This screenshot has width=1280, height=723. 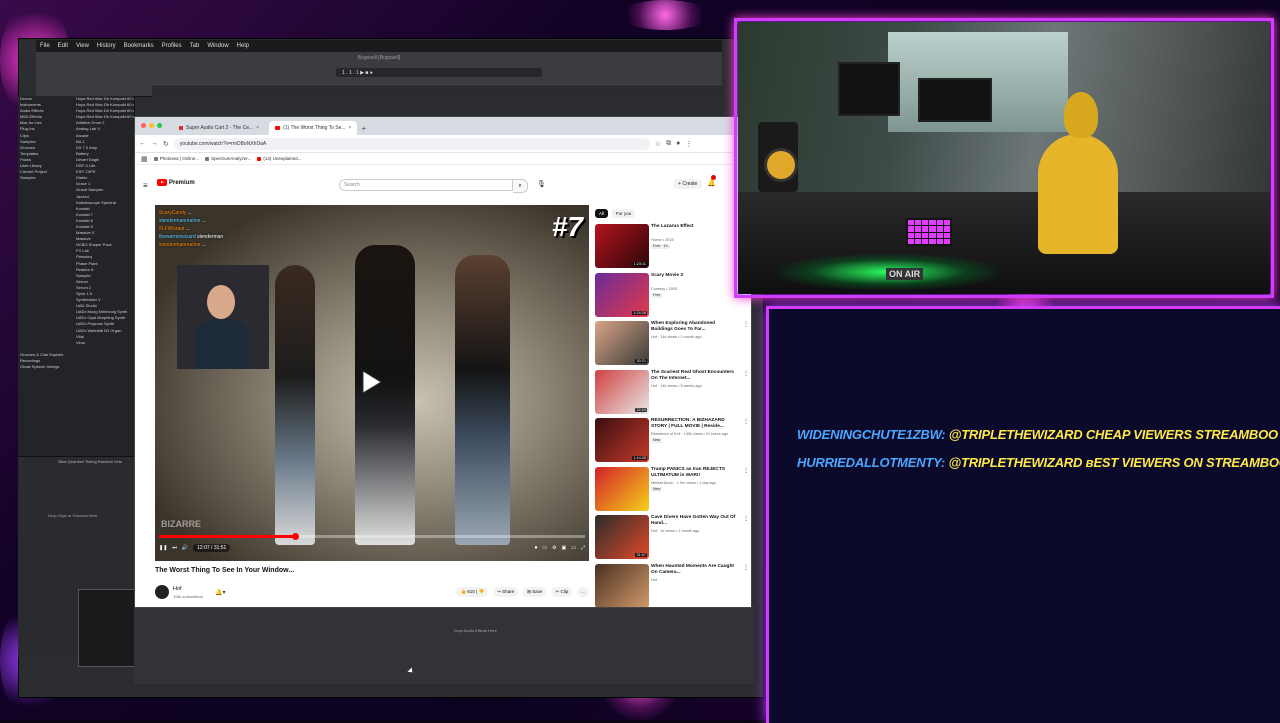 What do you see at coordinates (711, 183) in the screenshot?
I see `notifications-bell-icon: 🔔` at bounding box center [711, 183].